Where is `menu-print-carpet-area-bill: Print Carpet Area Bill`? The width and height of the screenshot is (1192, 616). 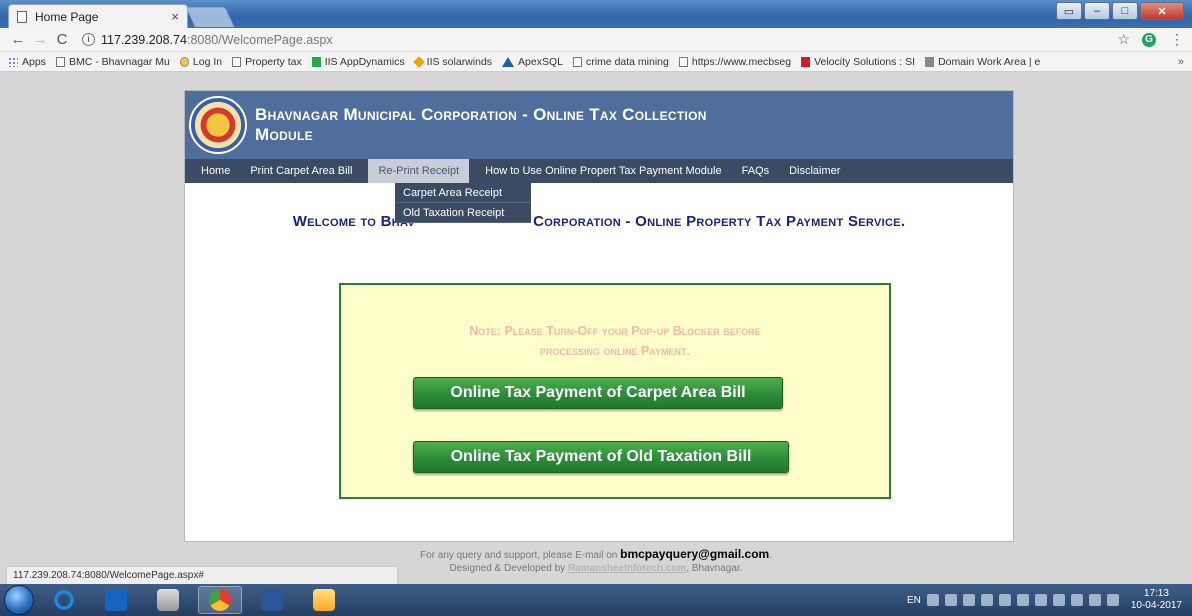
menu-print-carpet-area-bill: Print Carpet Area Bill is located at coordinates (301, 171).